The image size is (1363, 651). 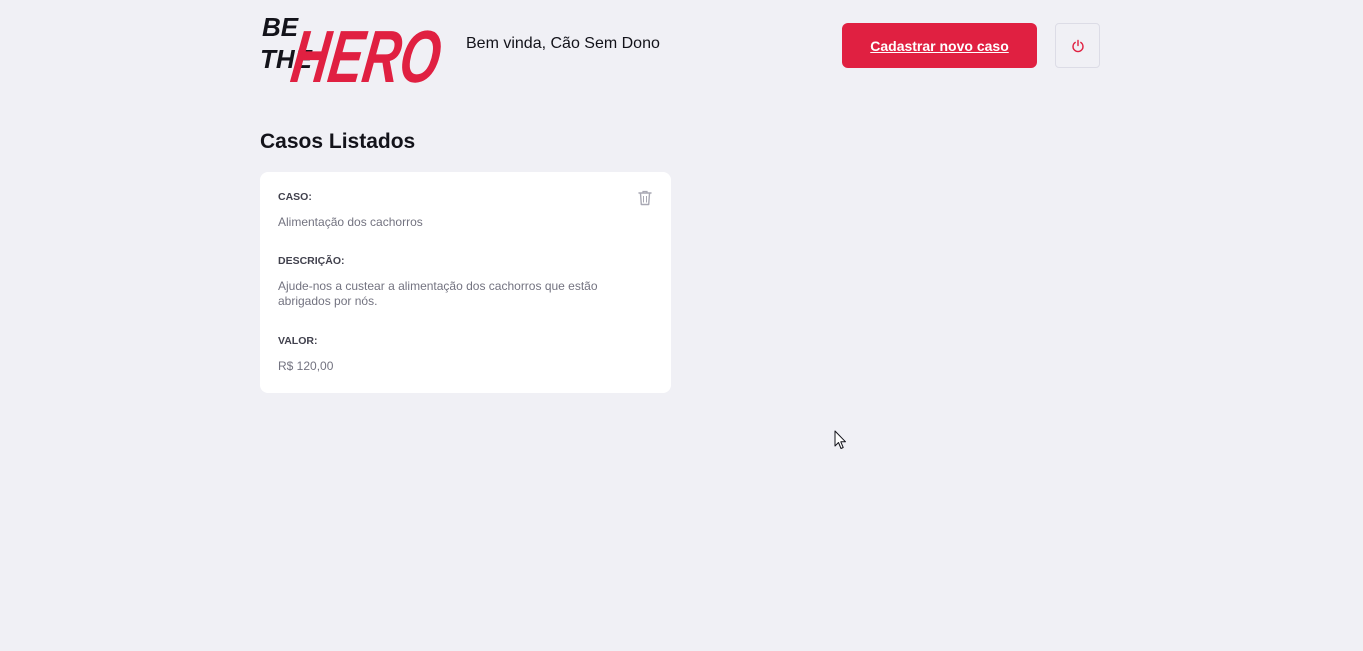 What do you see at coordinates (367, 50) in the screenshot?
I see `logo-hero-word: HERO` at bounding box center [367, 50].